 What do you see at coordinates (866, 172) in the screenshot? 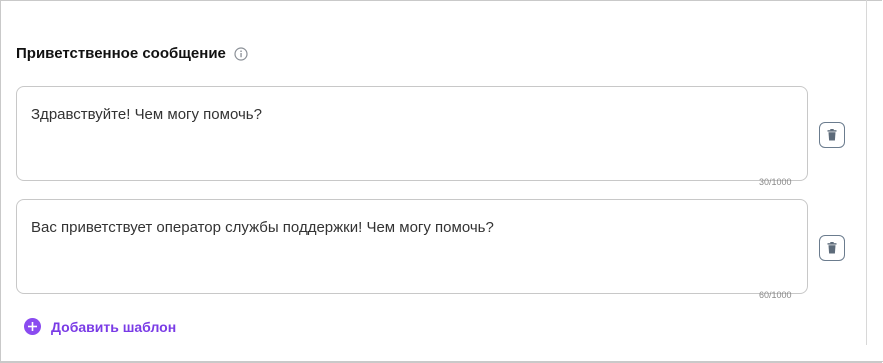
I see `panel-divider` at bounding box center [866, 172].